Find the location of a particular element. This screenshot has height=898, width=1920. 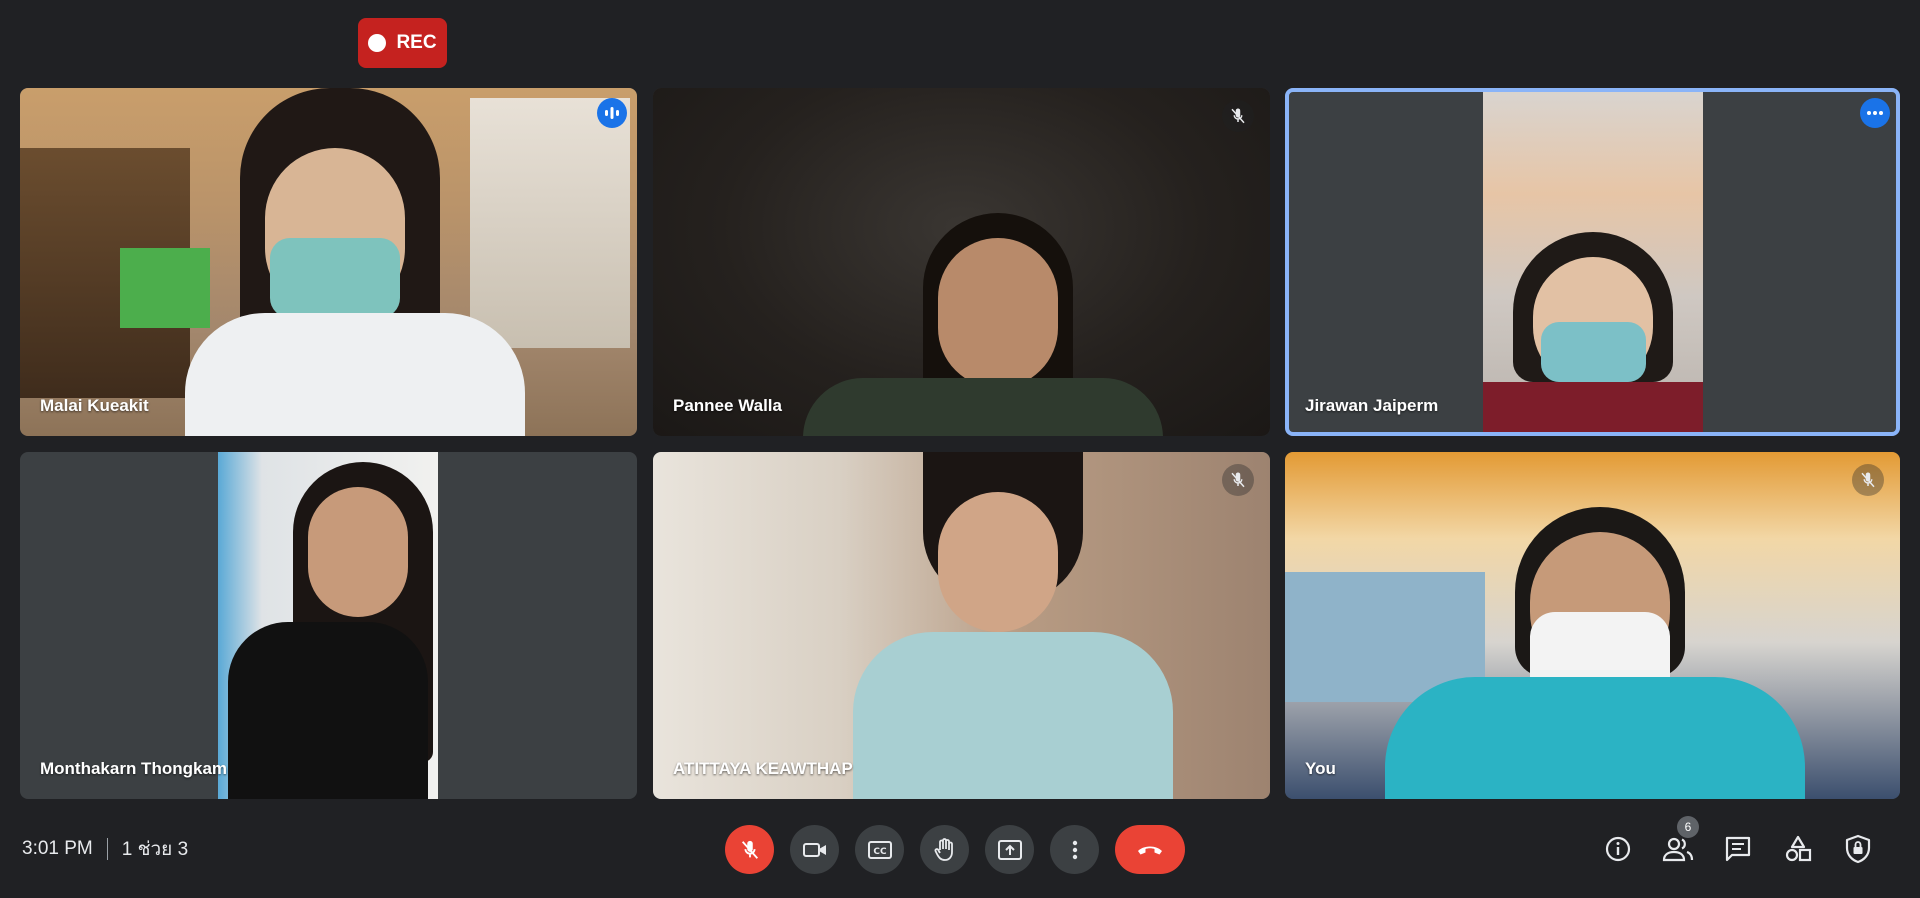

recording-label: REC is located at coordinates (416, 42).